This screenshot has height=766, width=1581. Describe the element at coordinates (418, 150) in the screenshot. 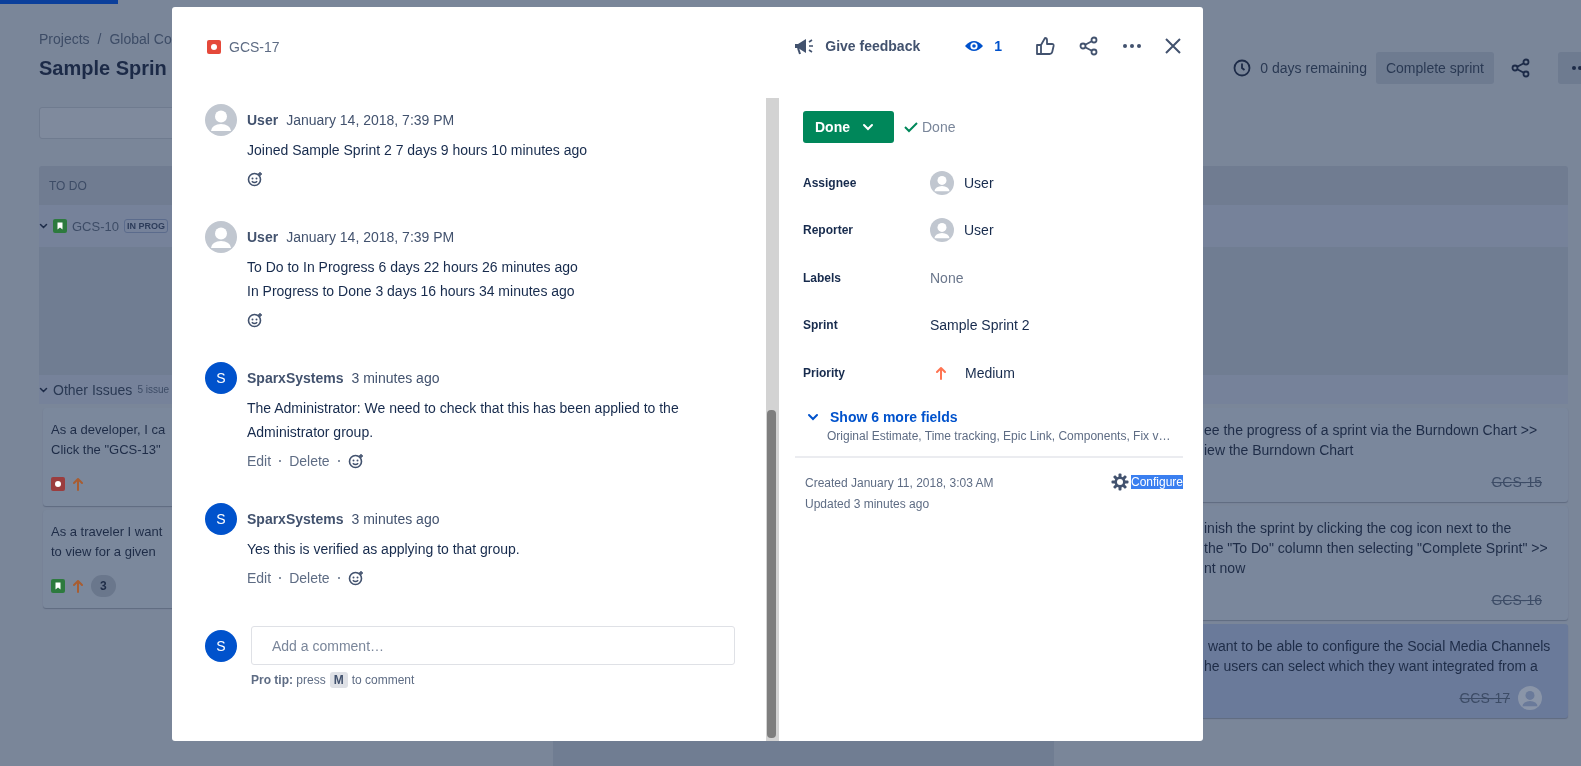

I see `history-entry: Joined Sample Sprint 2 7 days 9 hours 10 minutes ago` at that location.